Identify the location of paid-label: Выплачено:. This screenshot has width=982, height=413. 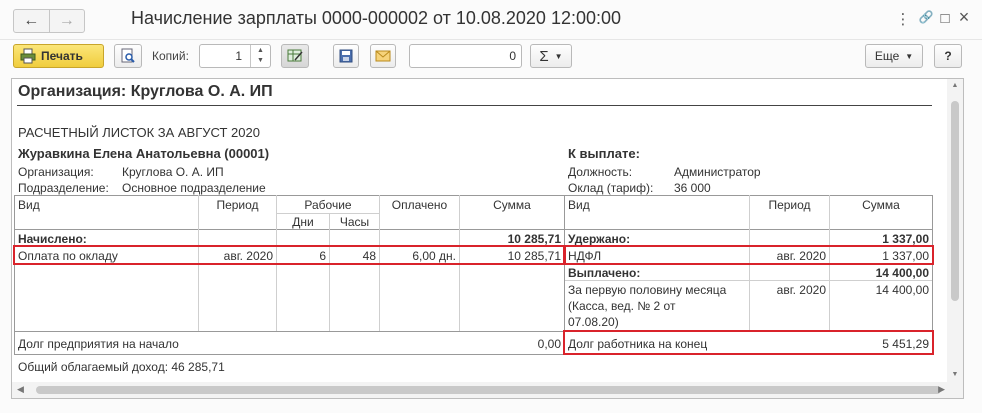
(604, 273).